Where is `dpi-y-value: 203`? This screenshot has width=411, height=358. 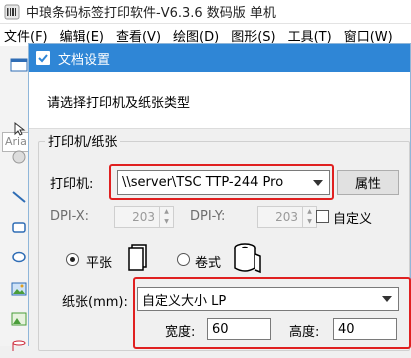
dpi-y-value: 203 is located at coordinates (286, 217).